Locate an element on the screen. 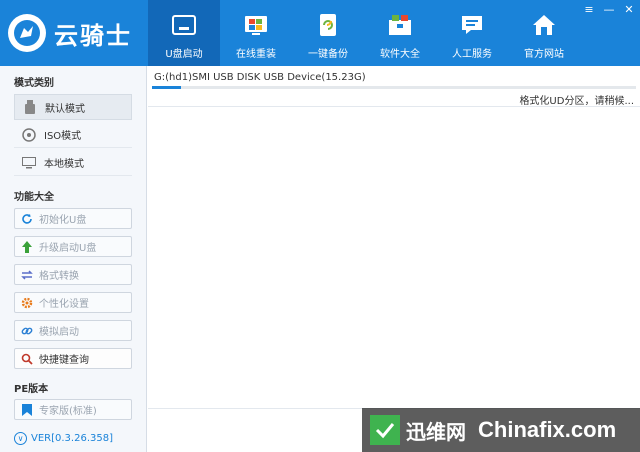 The height and width of the screenshot is (452, 640). backup-refresh-icon is located at coordinates (328, 25).